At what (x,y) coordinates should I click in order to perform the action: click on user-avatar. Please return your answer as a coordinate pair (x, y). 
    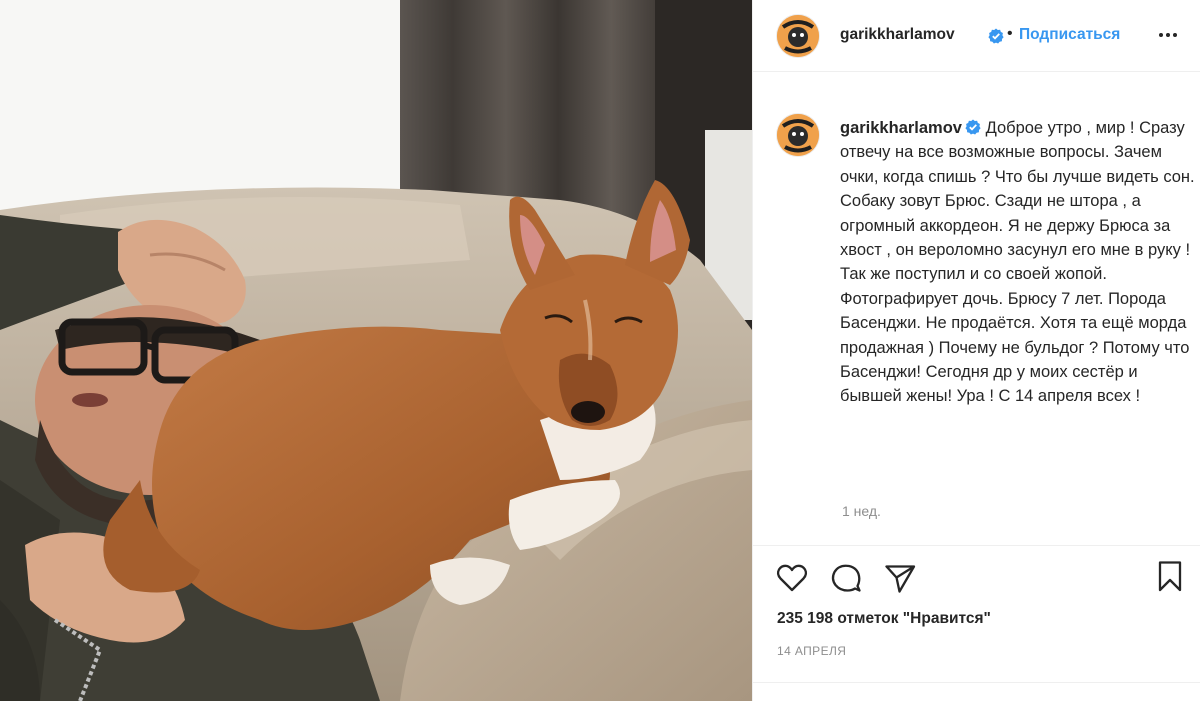
    Looking at the image, I should click on (798, 36).